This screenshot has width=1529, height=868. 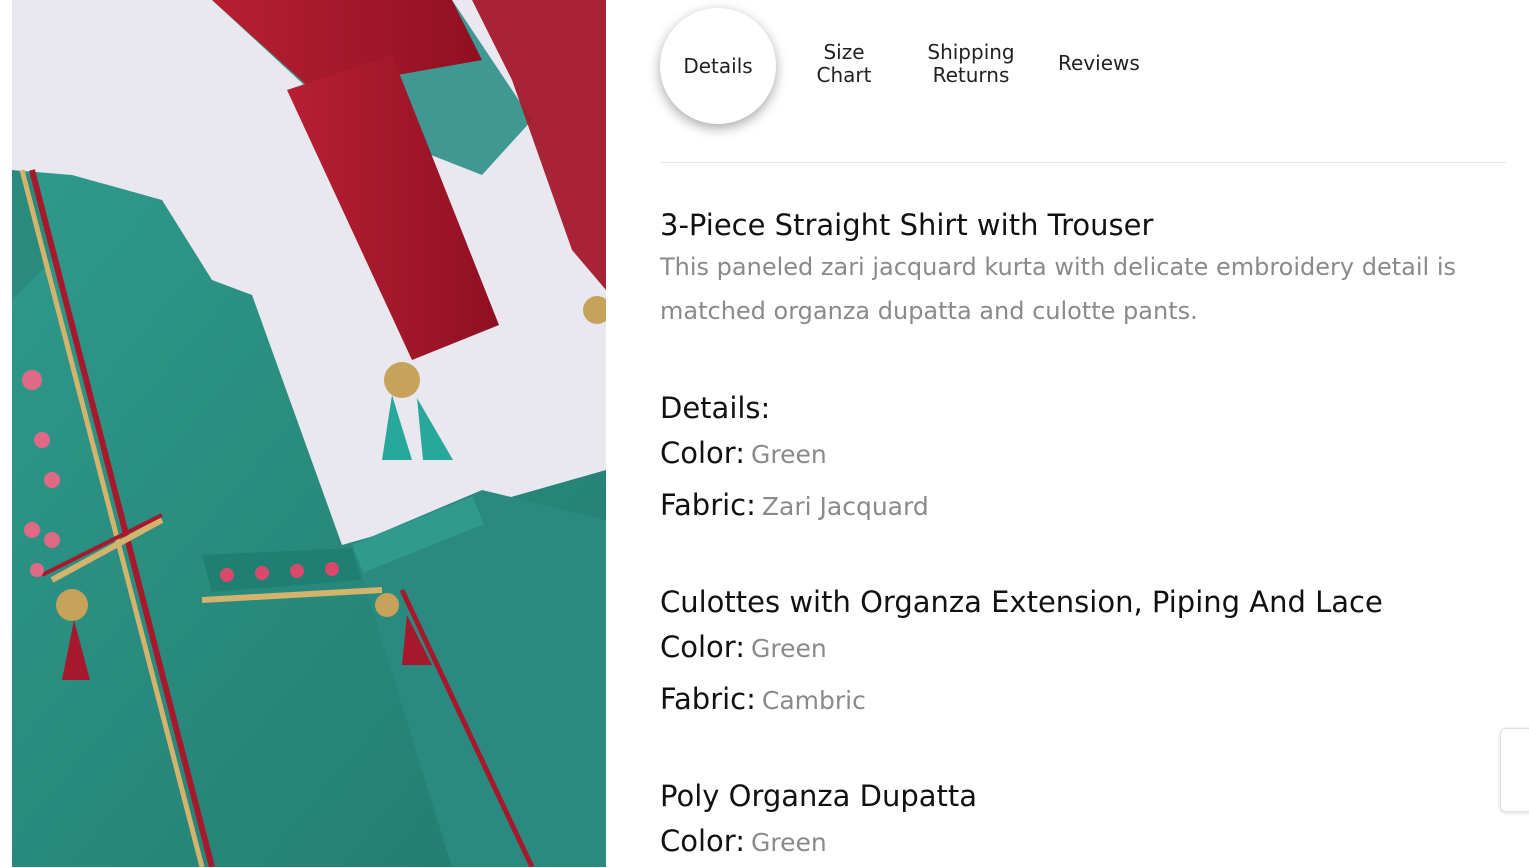 I want to click on row-value: Cambric, so click(x=813, y=700).